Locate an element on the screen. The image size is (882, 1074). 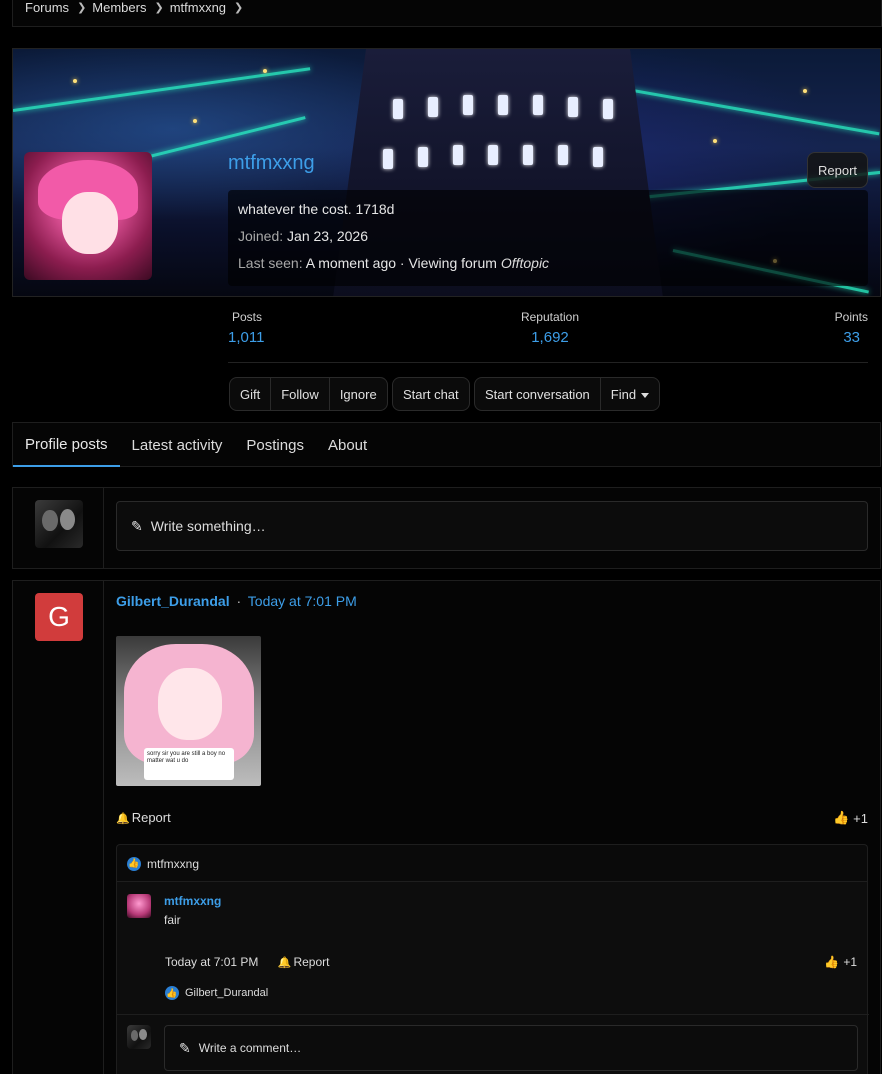
stat-reputation: Reputation 1,692 is located at coordinates (550, 328).